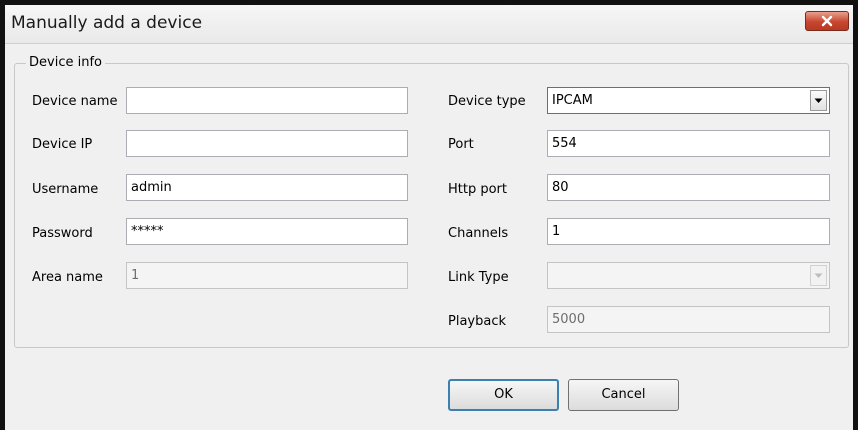 This screenshot has height=430, width=858. What do you see at coordinates (478, 189) in the screenshot?
I see `http-port-label: Http port` at bounding box center [478, 189].